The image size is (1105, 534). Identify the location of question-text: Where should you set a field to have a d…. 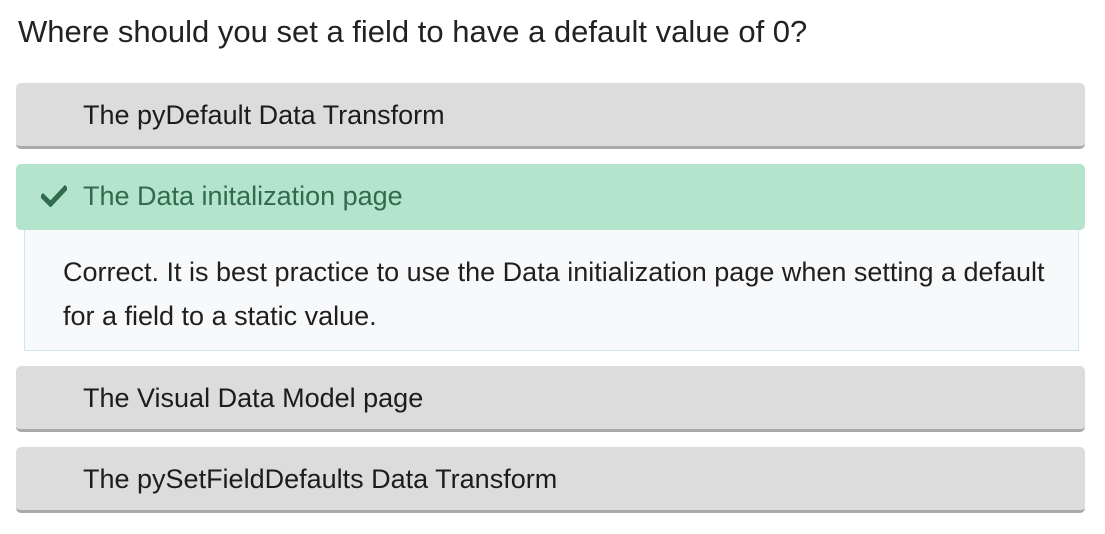
(413, 31).